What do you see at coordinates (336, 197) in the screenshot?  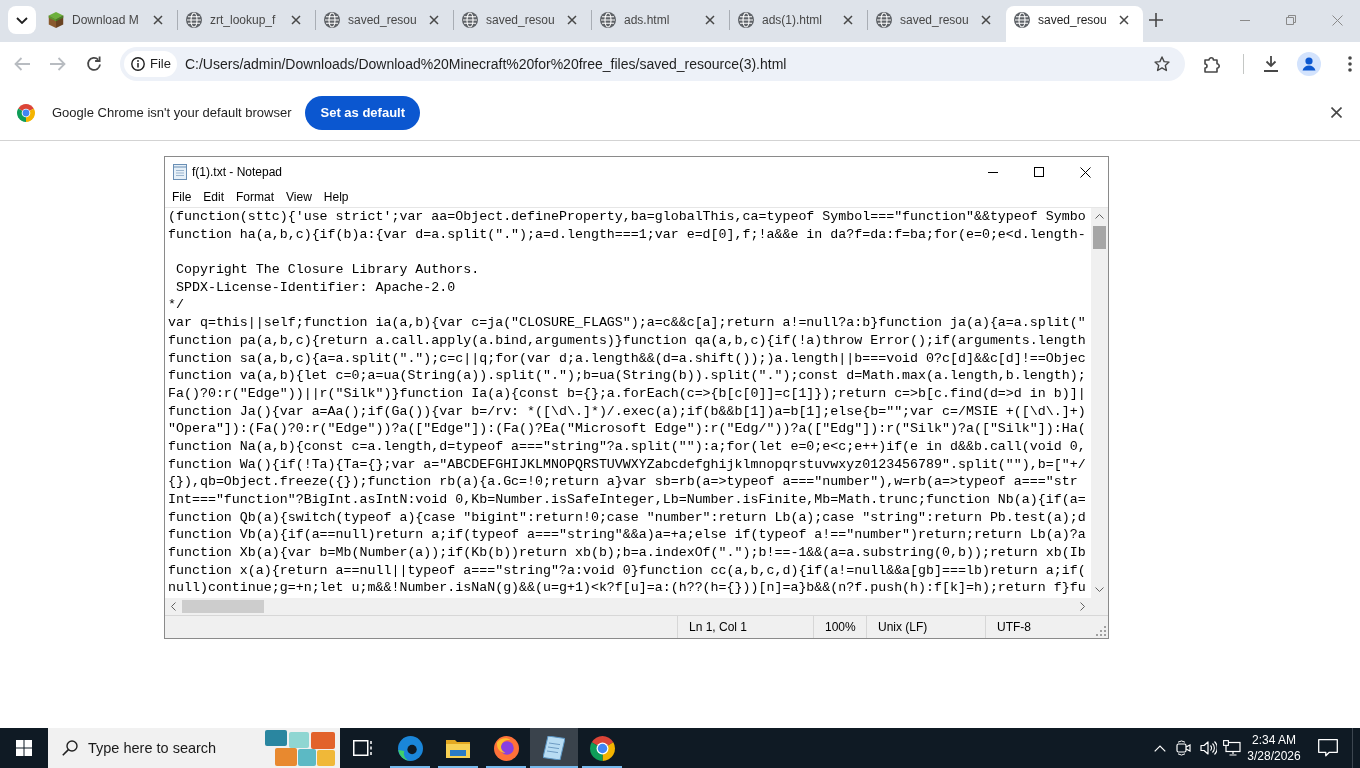 I see `menu-item: Help` at bounding box center [336, 197].